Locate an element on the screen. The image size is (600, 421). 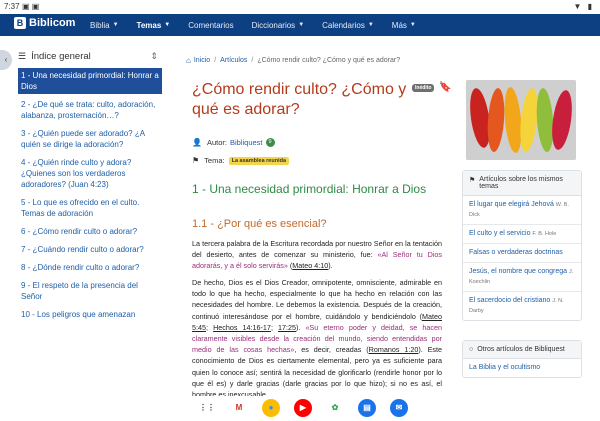
related-articles-header: ⚑ Artículos sobre los mismos temas is located at coordinates (522, 183).